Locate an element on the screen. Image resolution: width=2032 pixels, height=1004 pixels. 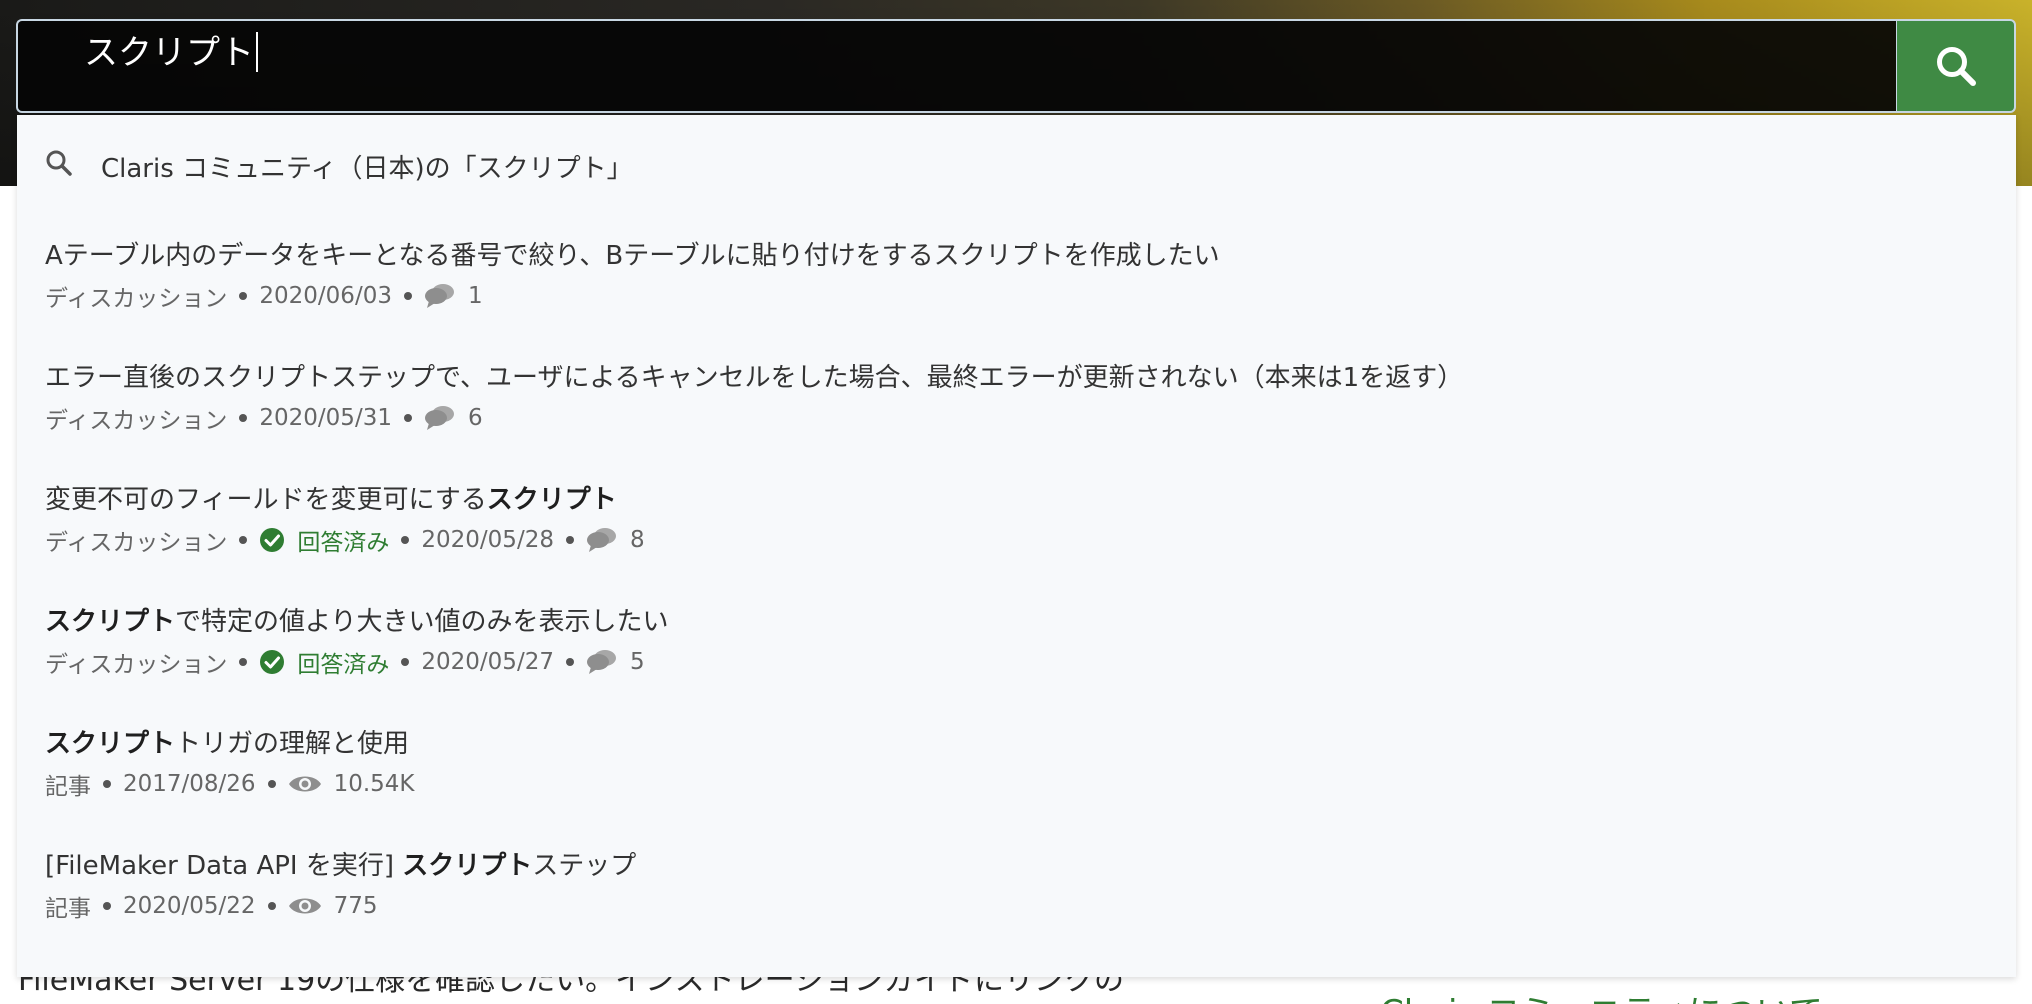
result-date: 2020/06/03 is located at coordinates (325, 296).